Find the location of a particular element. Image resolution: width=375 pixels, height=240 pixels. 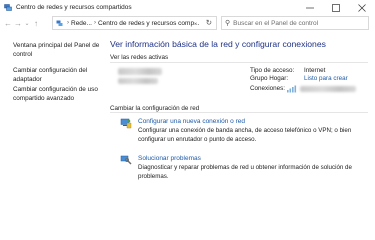

sidebar-item-control-panel-home: Ventana principal del Panel de control is located at coordinates (60, 50).